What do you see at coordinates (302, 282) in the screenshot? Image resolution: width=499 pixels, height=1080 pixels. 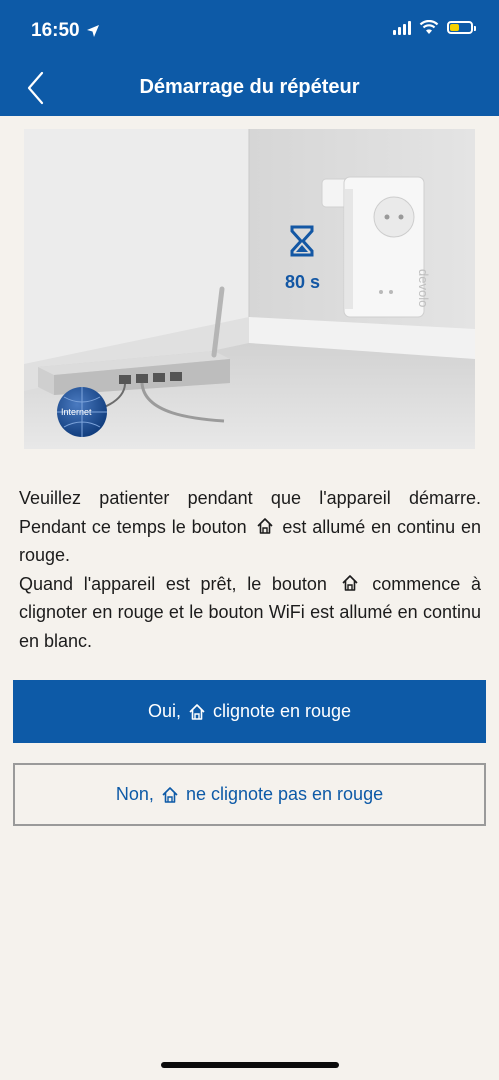 I see `timer-label: 80 s` at bounding box center [302, 282].